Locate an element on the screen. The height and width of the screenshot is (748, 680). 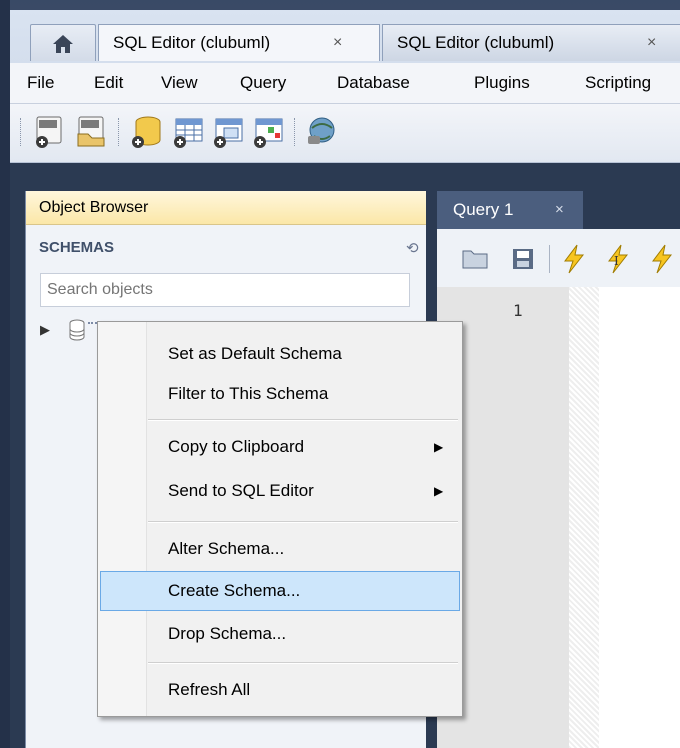
reconnect-icon is located at coordinates (320, 132).